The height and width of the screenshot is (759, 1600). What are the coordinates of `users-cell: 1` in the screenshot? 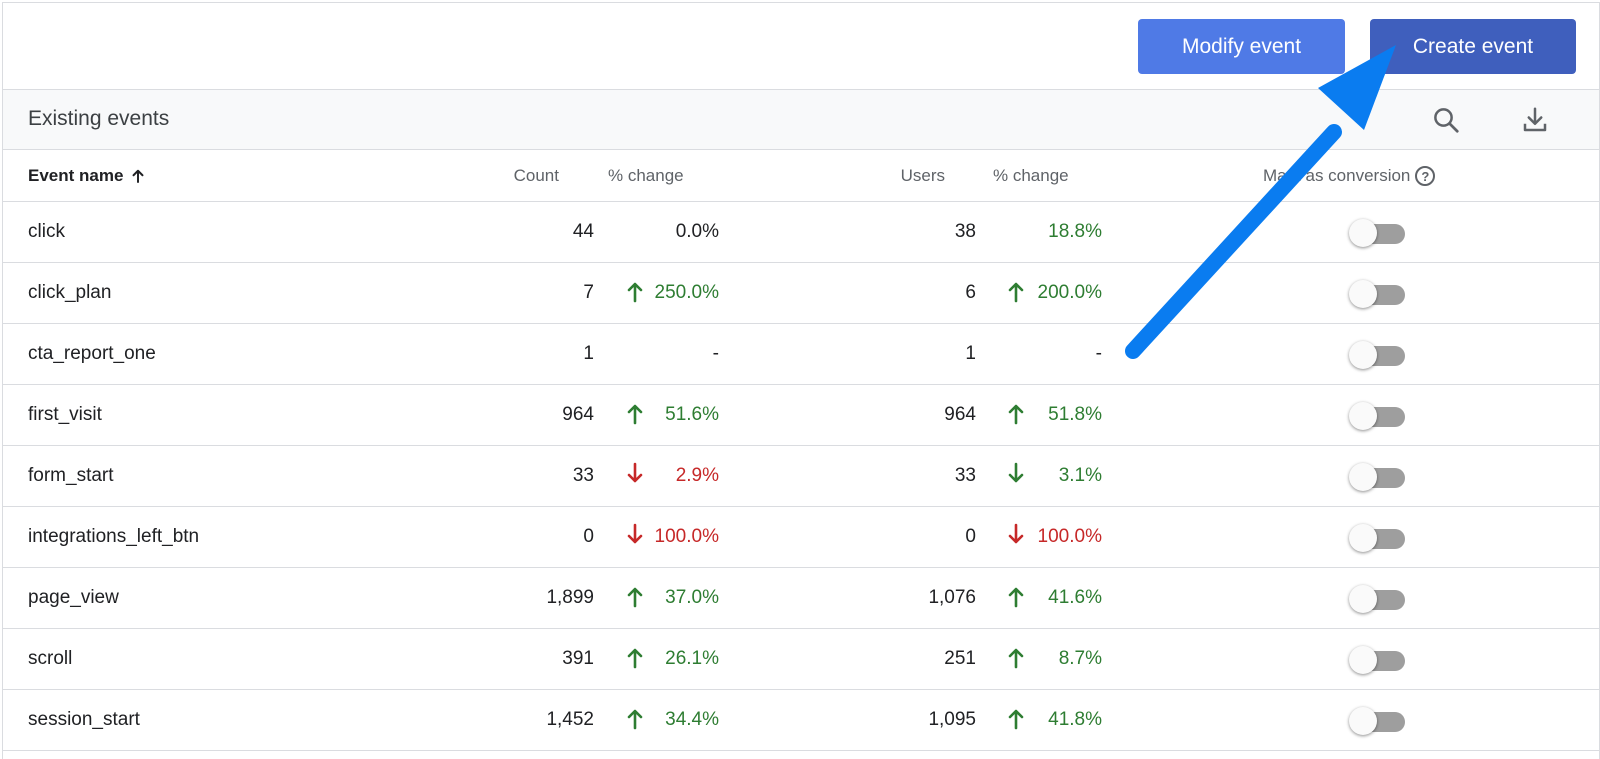 It's located at (970, 353).